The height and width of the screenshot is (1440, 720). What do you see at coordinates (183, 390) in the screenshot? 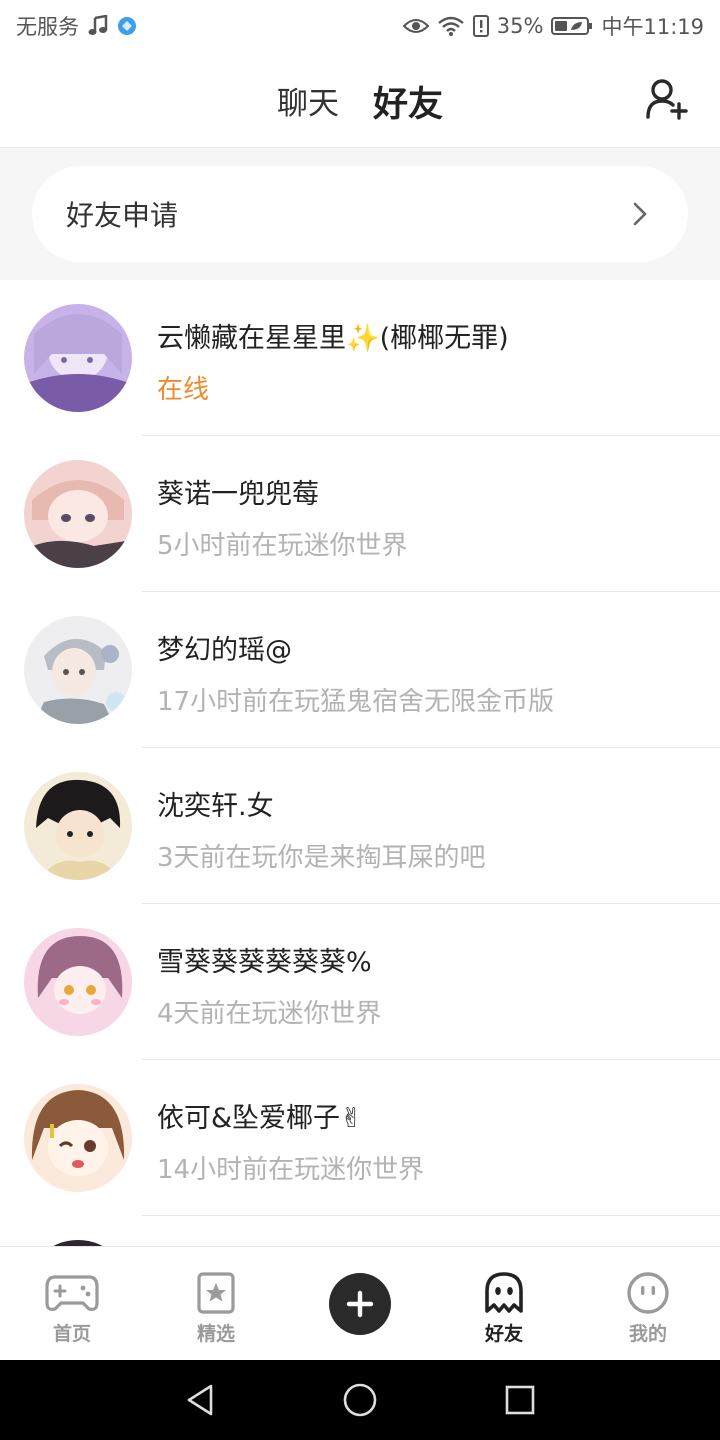
I see `friend-status: 在线` at bounding box center [183, 390].